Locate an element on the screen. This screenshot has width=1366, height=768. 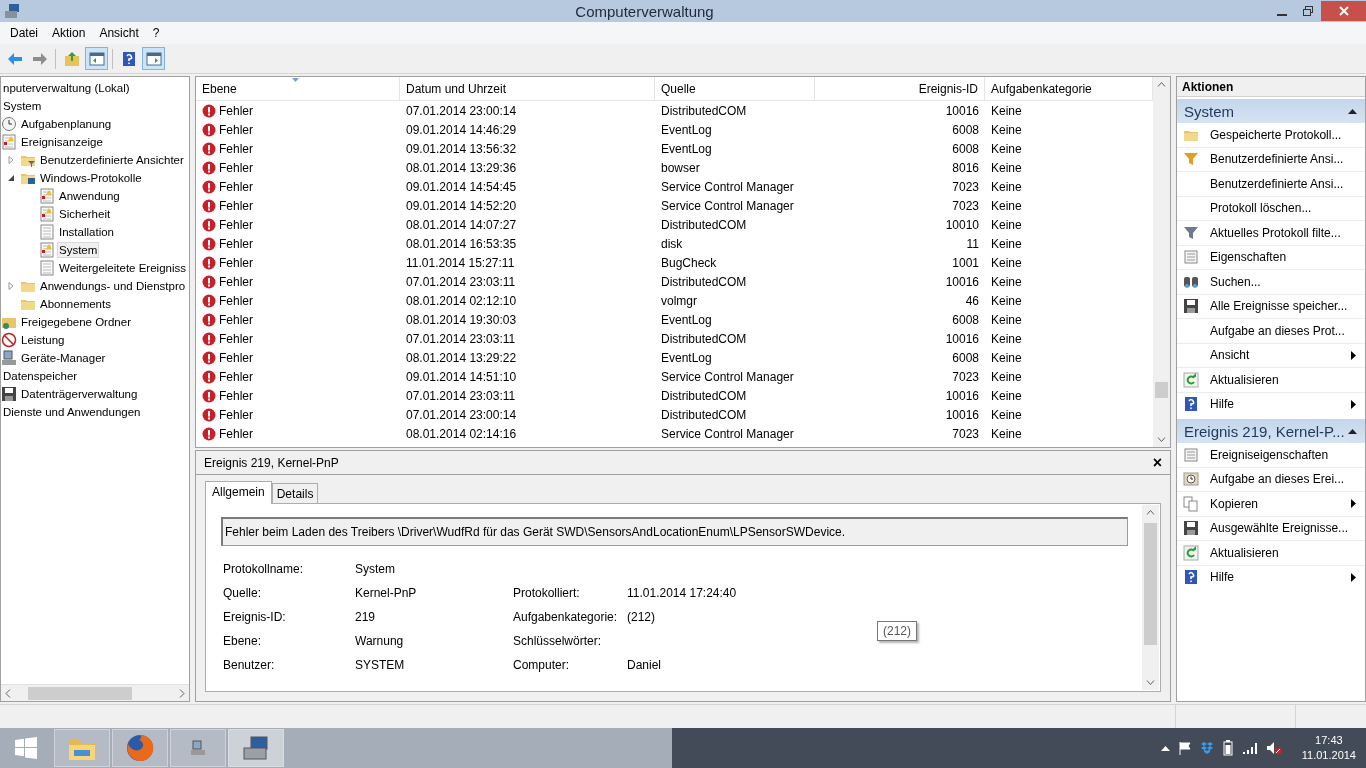
dropbox-icon is located at coordinates (1206, 748).